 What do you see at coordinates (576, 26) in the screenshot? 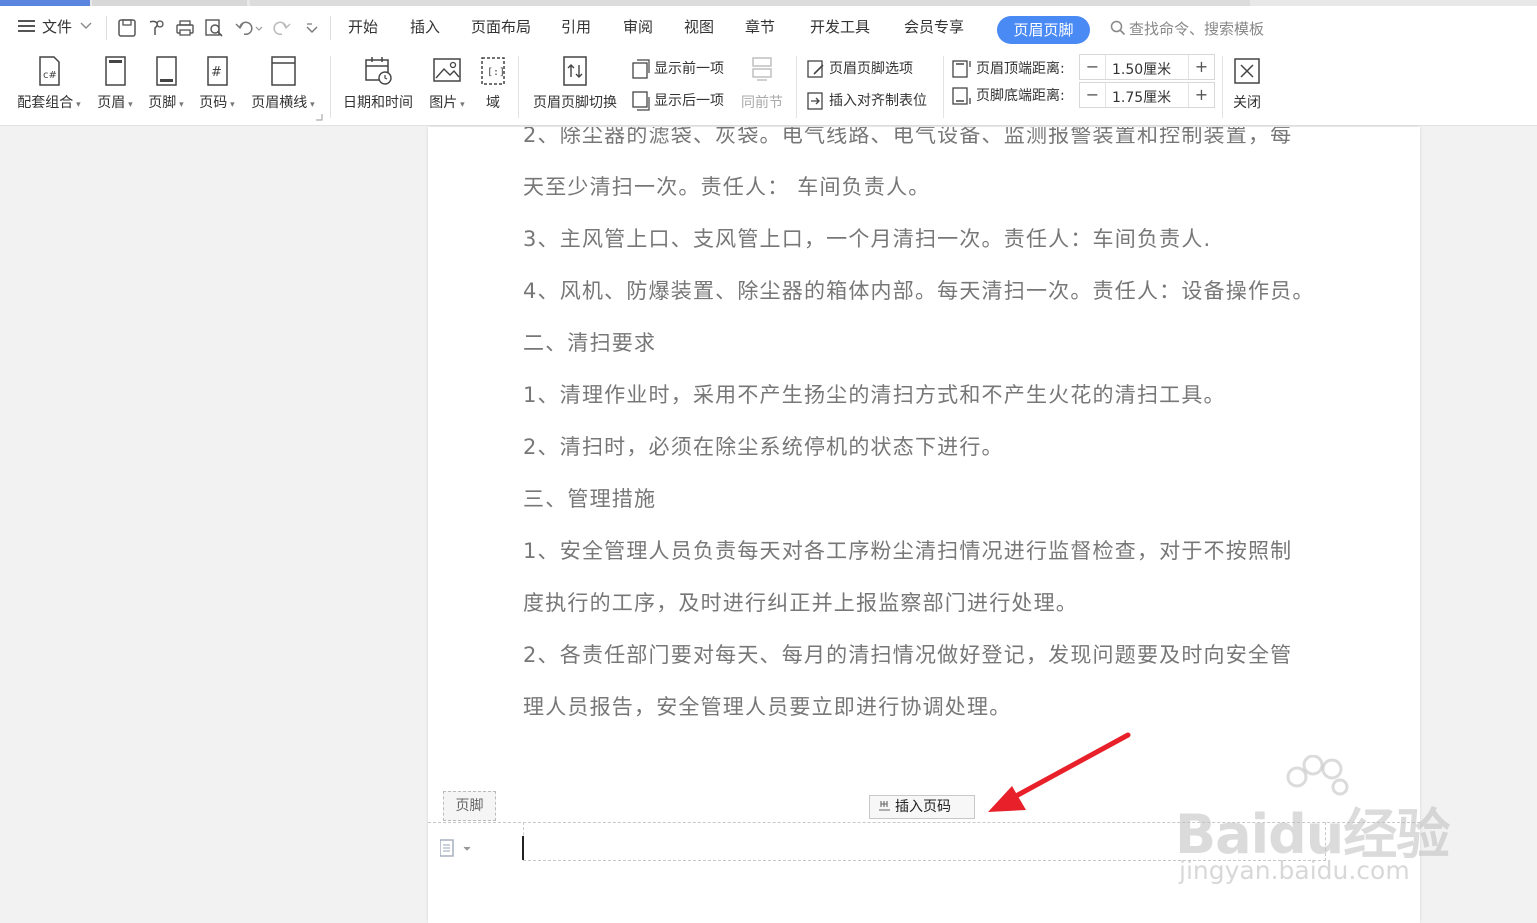
I see `tab-references: 引用` at bounding box center [576, 26].